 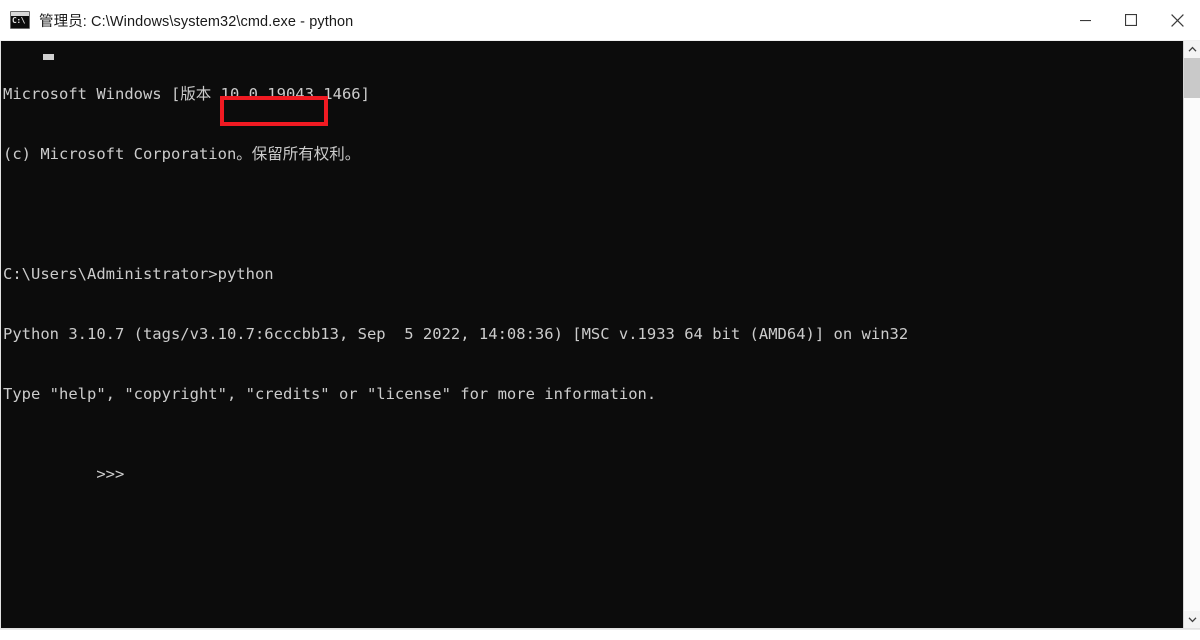 What do you see at coordinates (1192, 78) in the screenshot?
I see `scrollbar-thumb` at bounding box center [1192, 78].